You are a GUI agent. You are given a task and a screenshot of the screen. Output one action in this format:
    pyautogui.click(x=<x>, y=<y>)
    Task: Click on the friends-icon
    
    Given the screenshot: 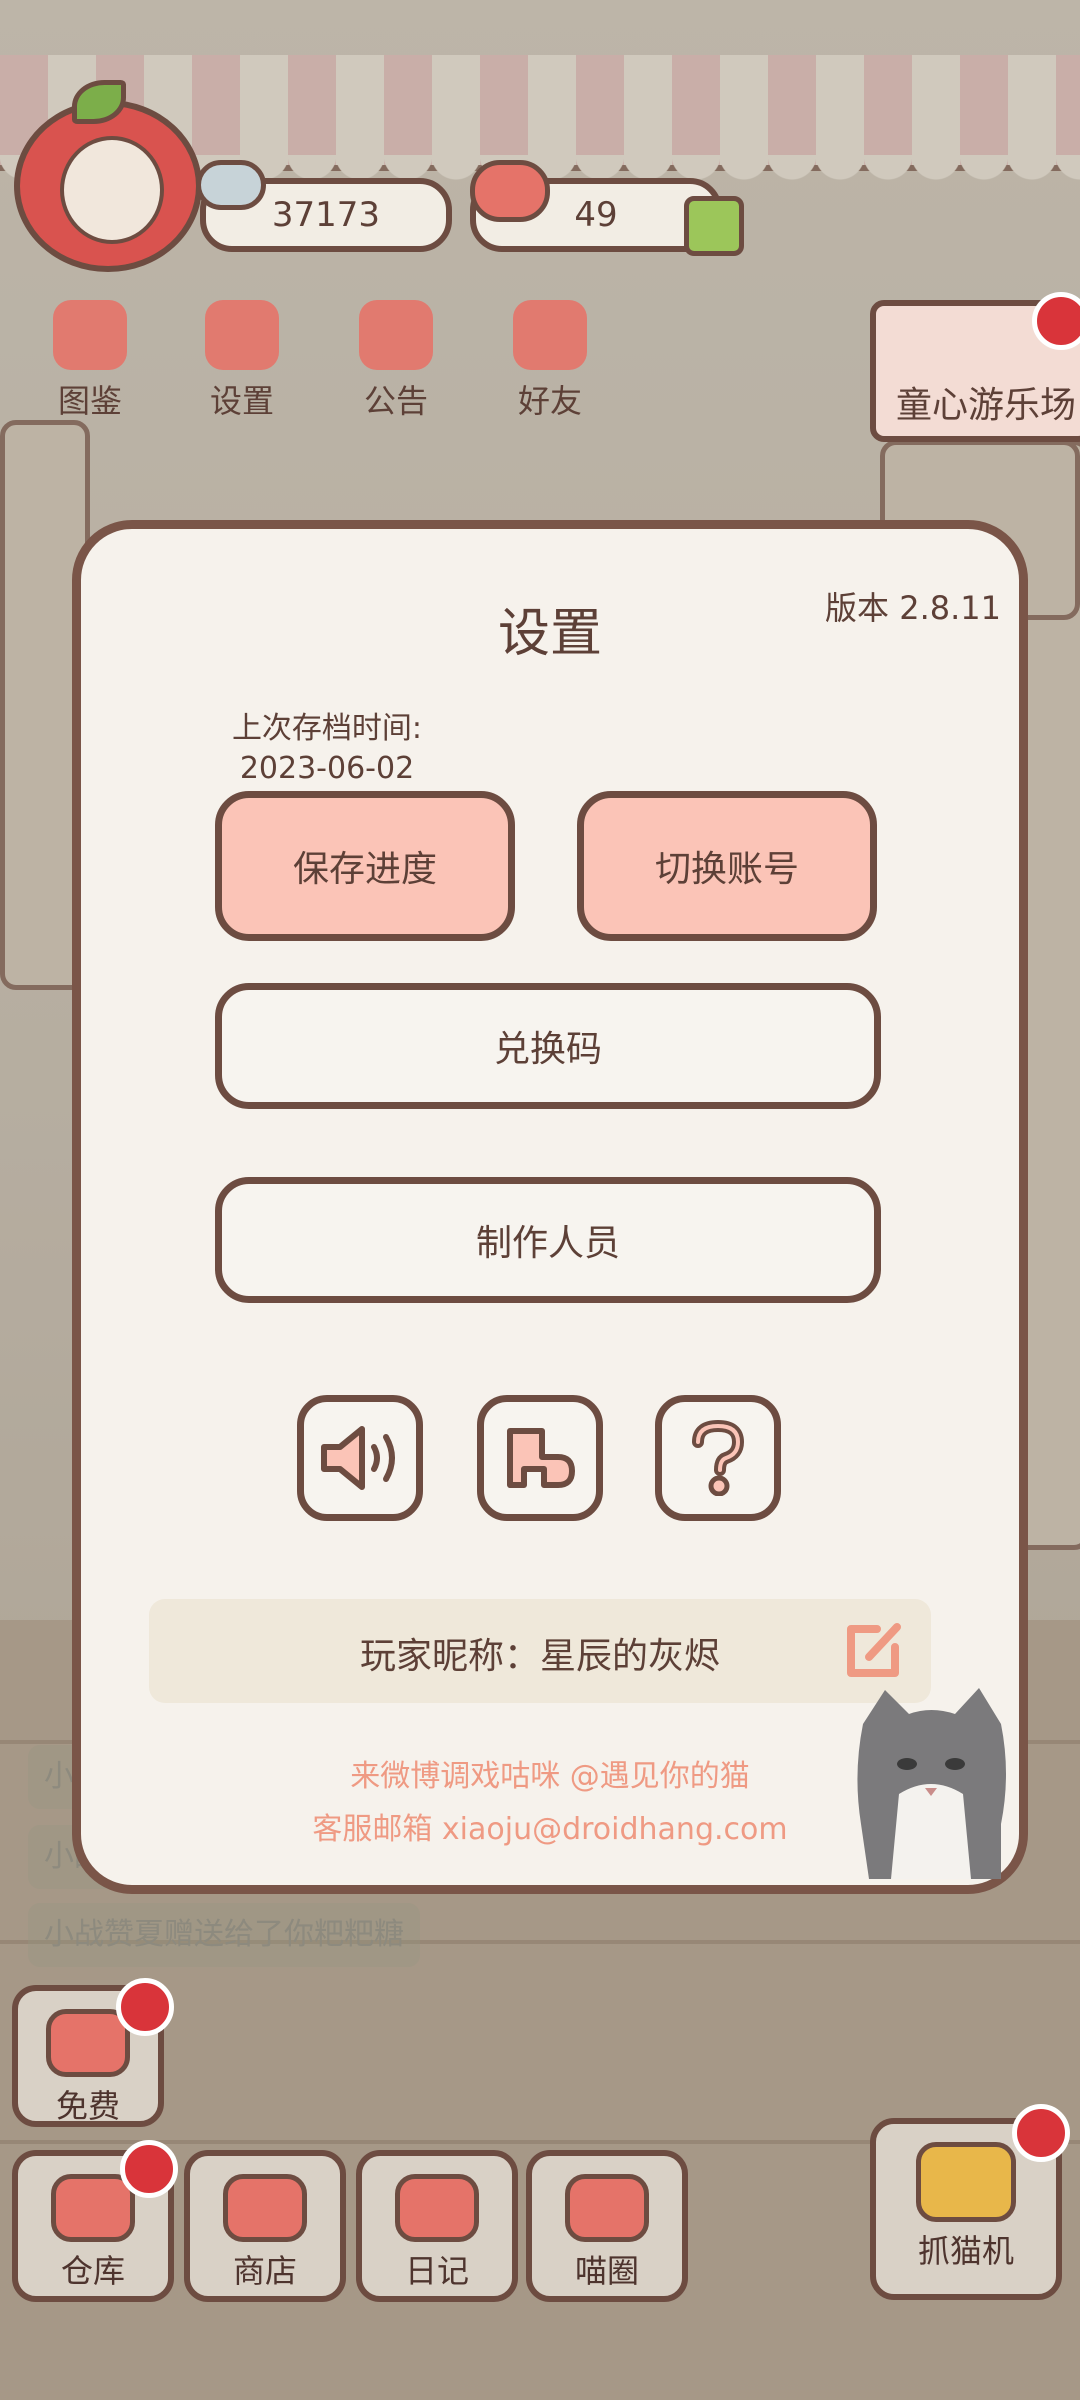 What is the action you would take?
    pyautogui.click(x=550, y=335)
    